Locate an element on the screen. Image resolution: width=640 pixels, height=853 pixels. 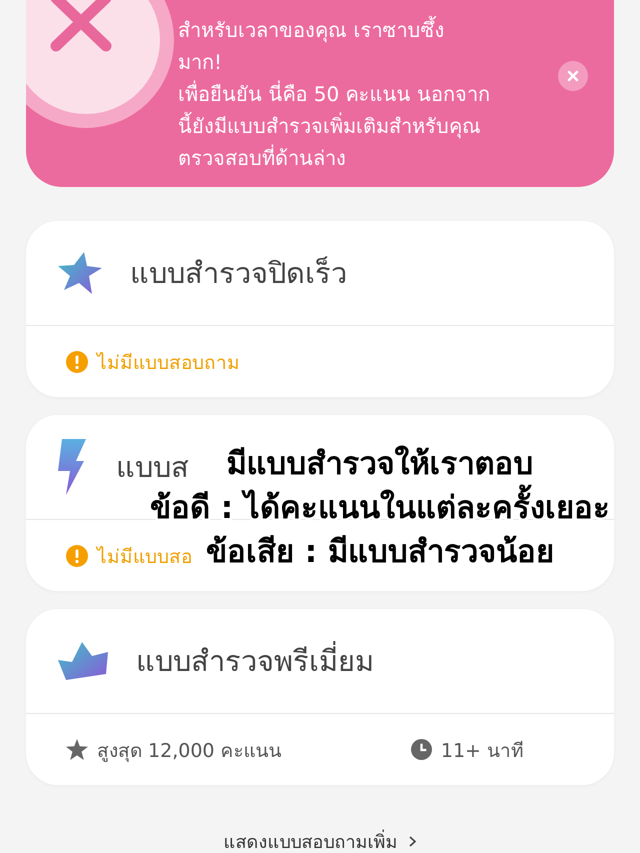
notice-text: ไม่มีแบบสอบถาม is located at coordinates (168, 363).